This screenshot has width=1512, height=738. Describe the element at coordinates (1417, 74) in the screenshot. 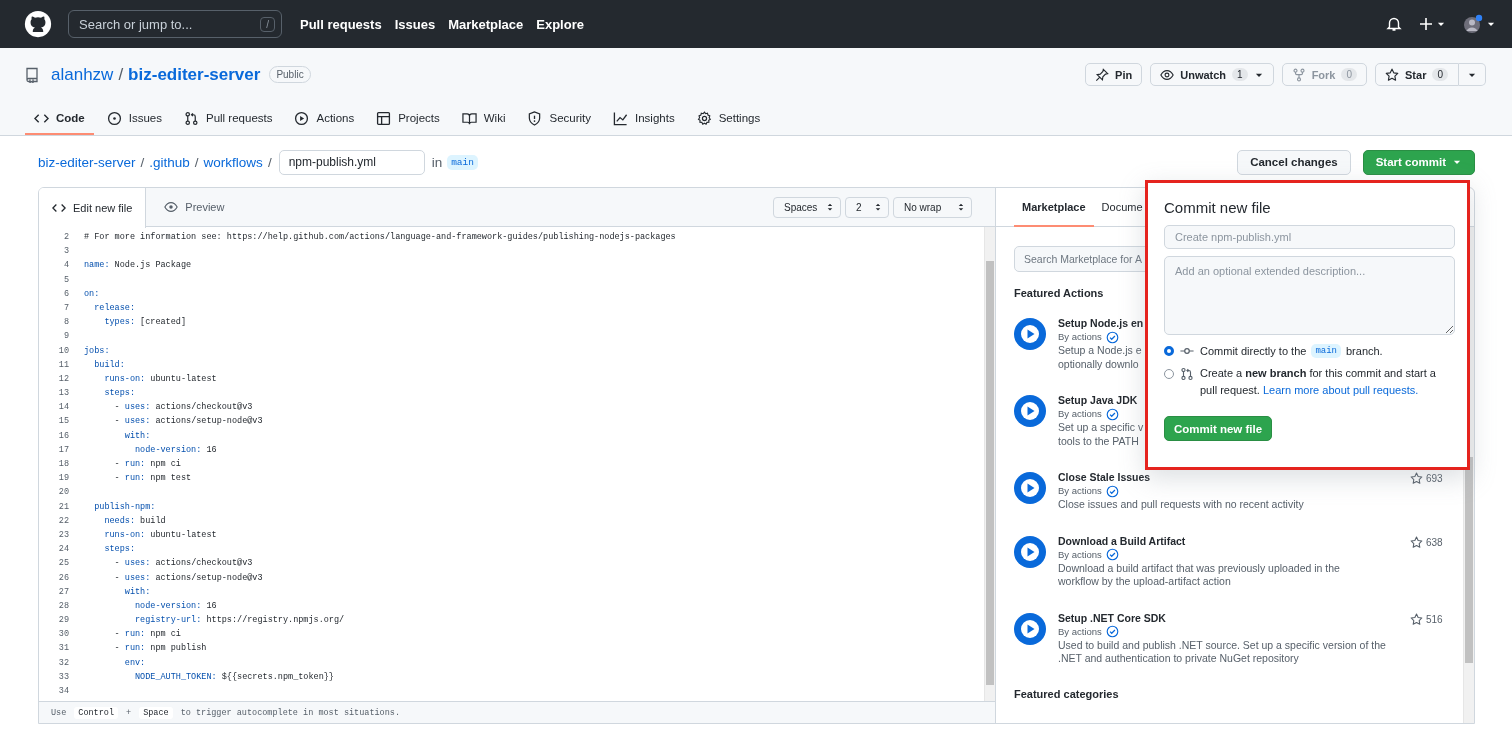

I see `star-button: Star 0` at that location.